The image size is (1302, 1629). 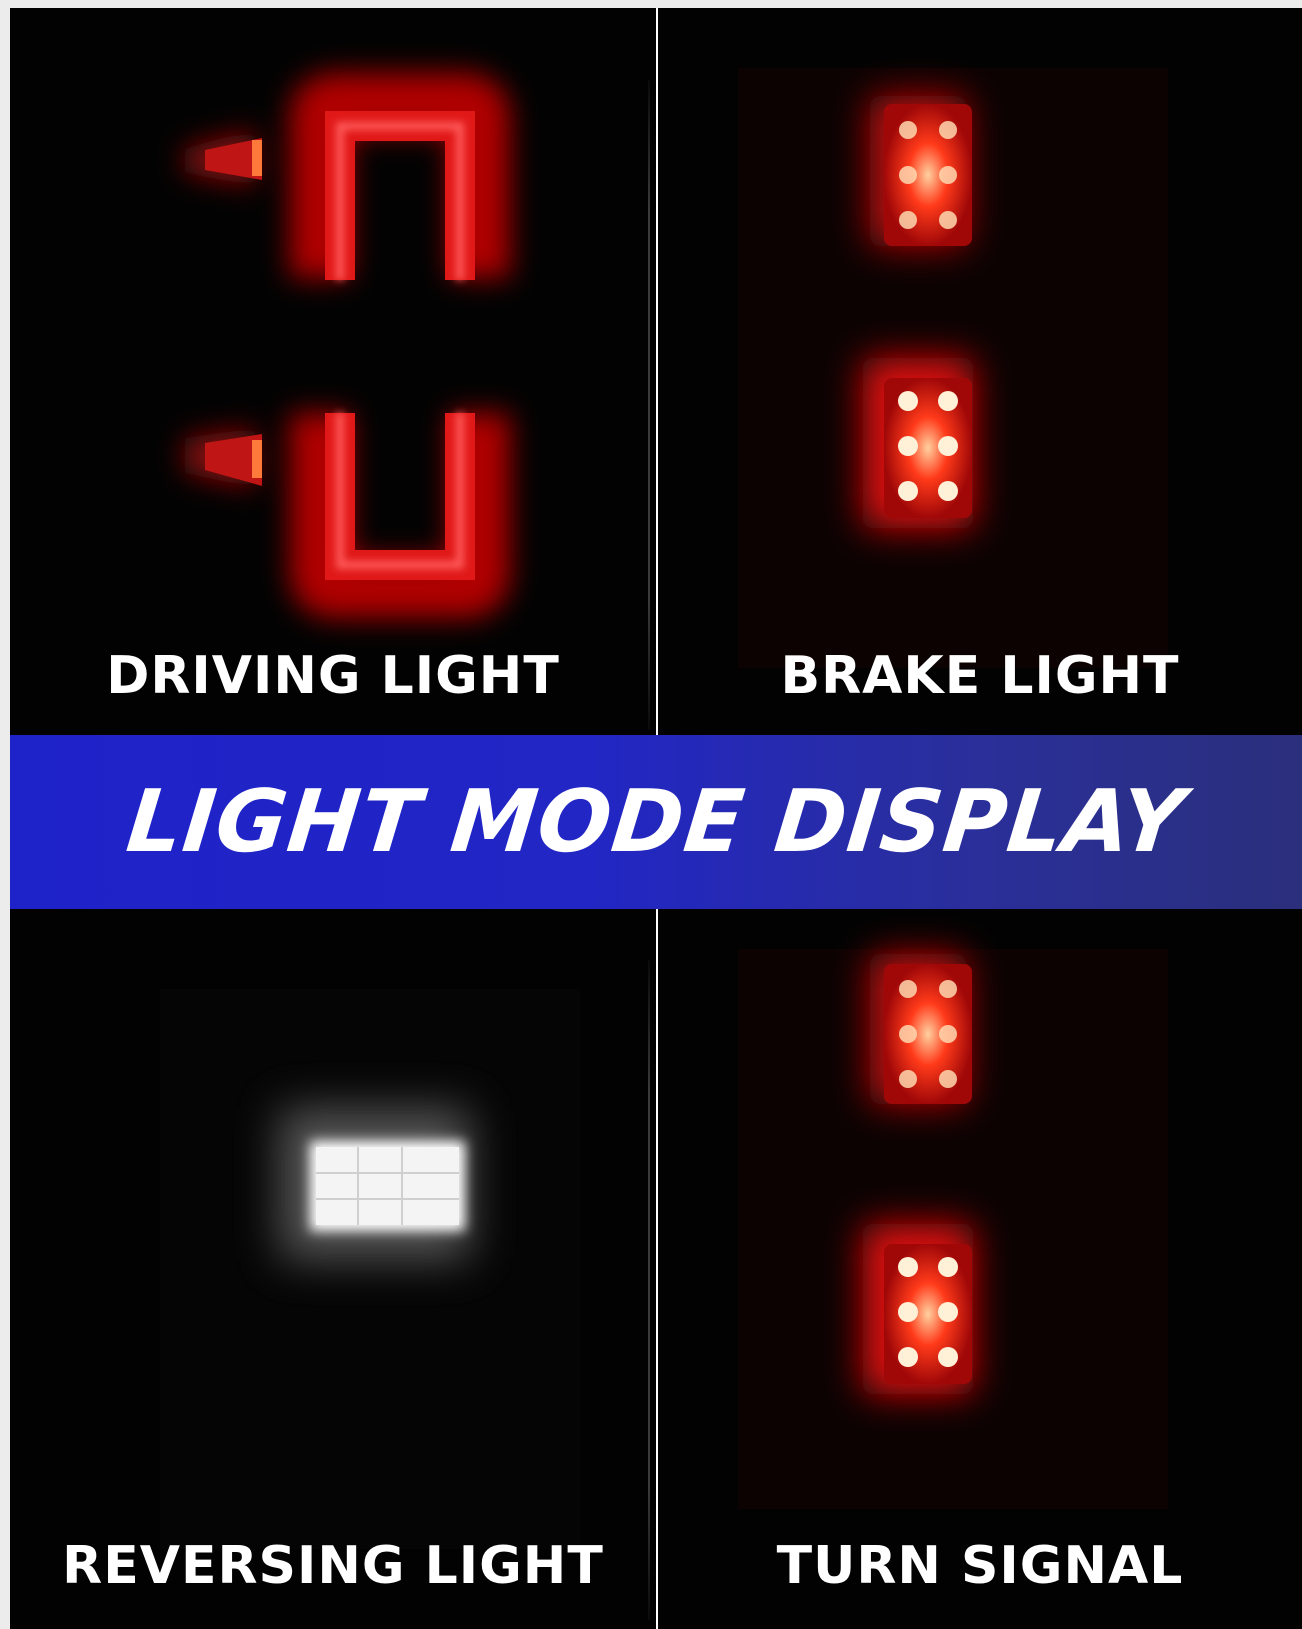 What do you see at coordinates (5, 814) in the screenshot?
I see `left-border` at bounding box center [5, 814].